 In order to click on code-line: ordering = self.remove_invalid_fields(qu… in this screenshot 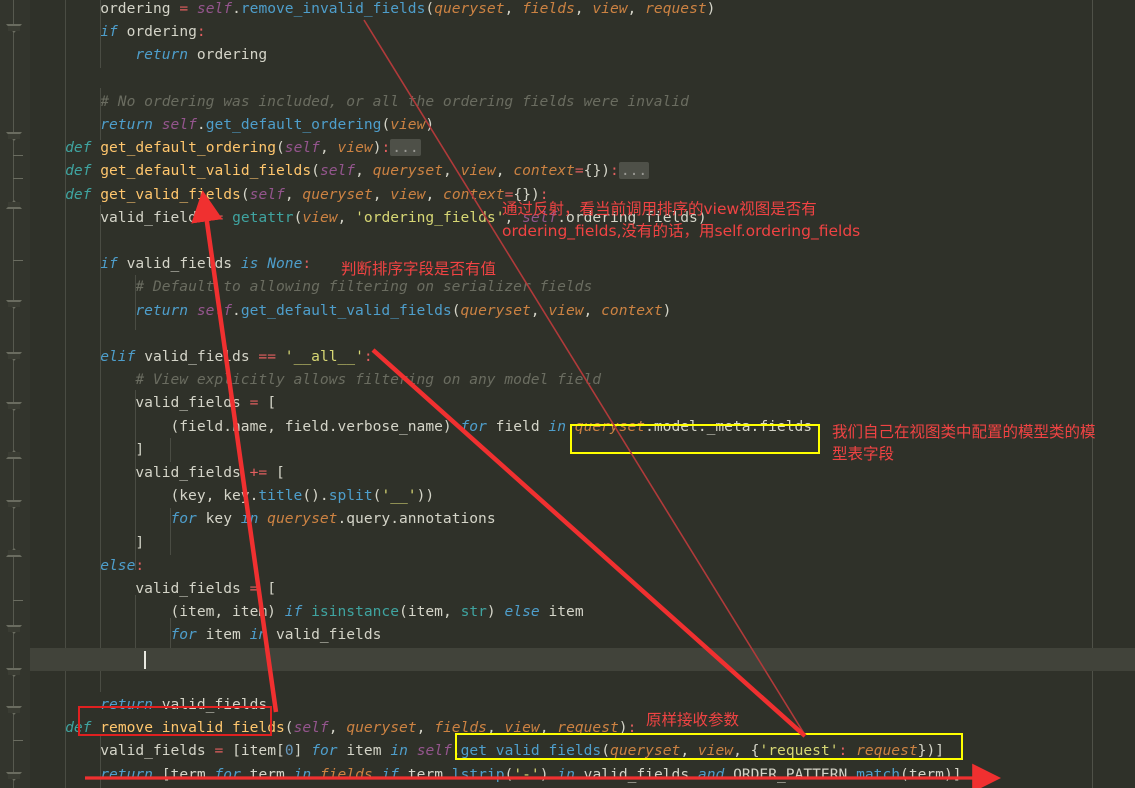, I will do `click(407, 10)`.